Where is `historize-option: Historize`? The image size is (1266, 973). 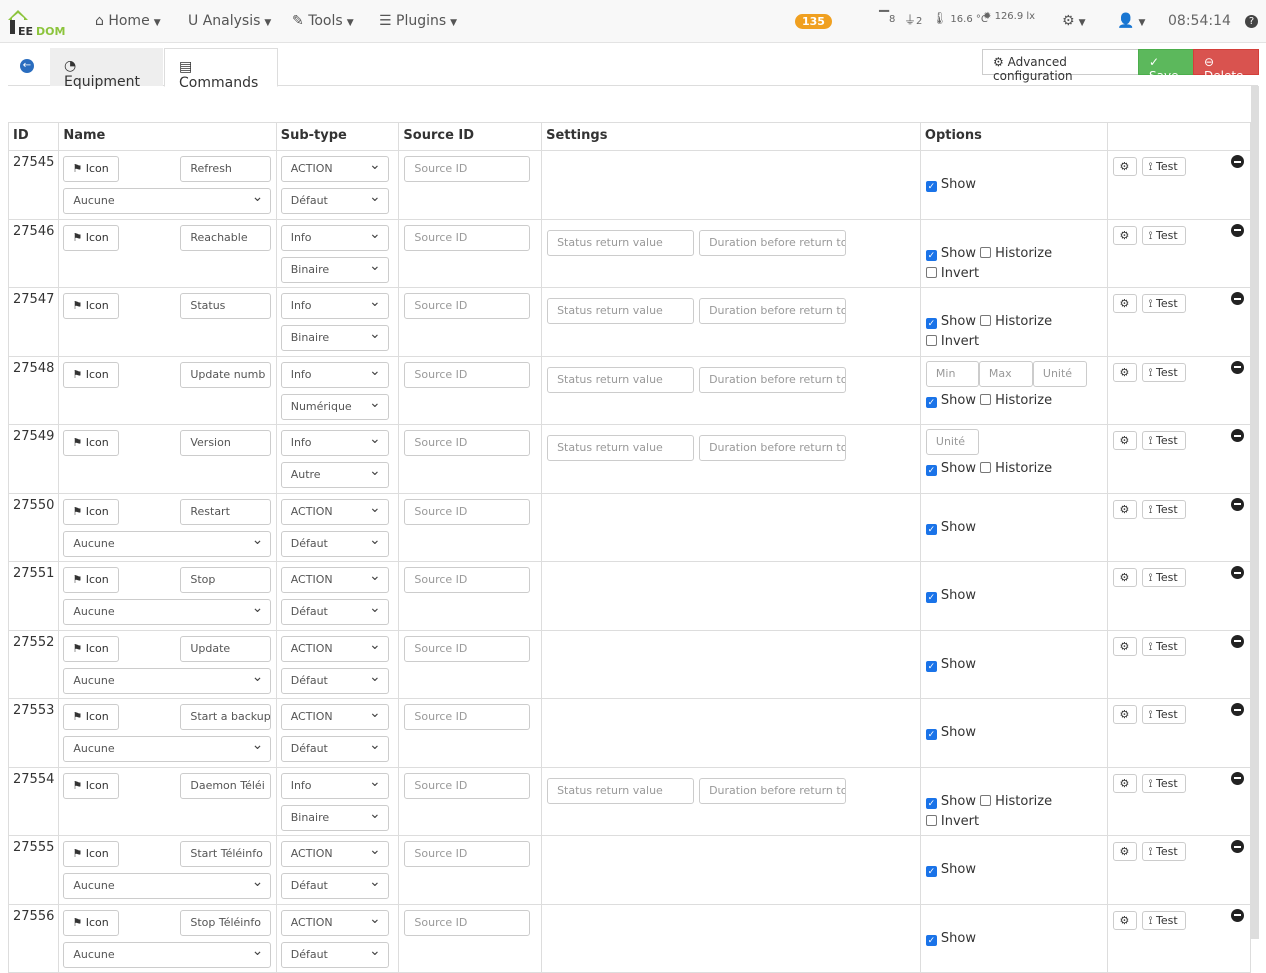 historize-option: Historize is located at coordinates (1016, 321).